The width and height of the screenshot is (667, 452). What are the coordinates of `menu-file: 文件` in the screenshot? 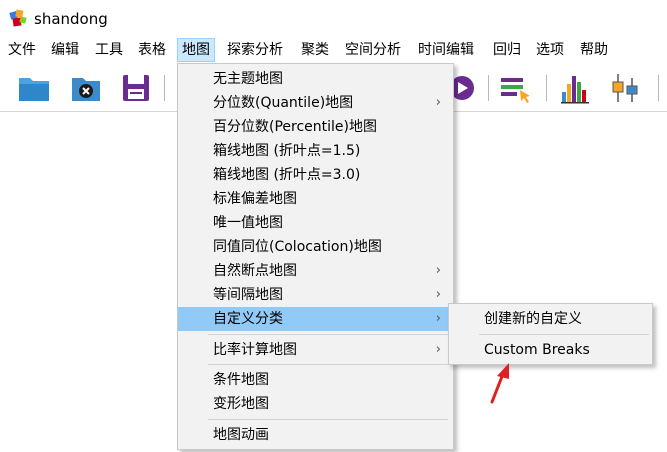 It's located at (22, 50).